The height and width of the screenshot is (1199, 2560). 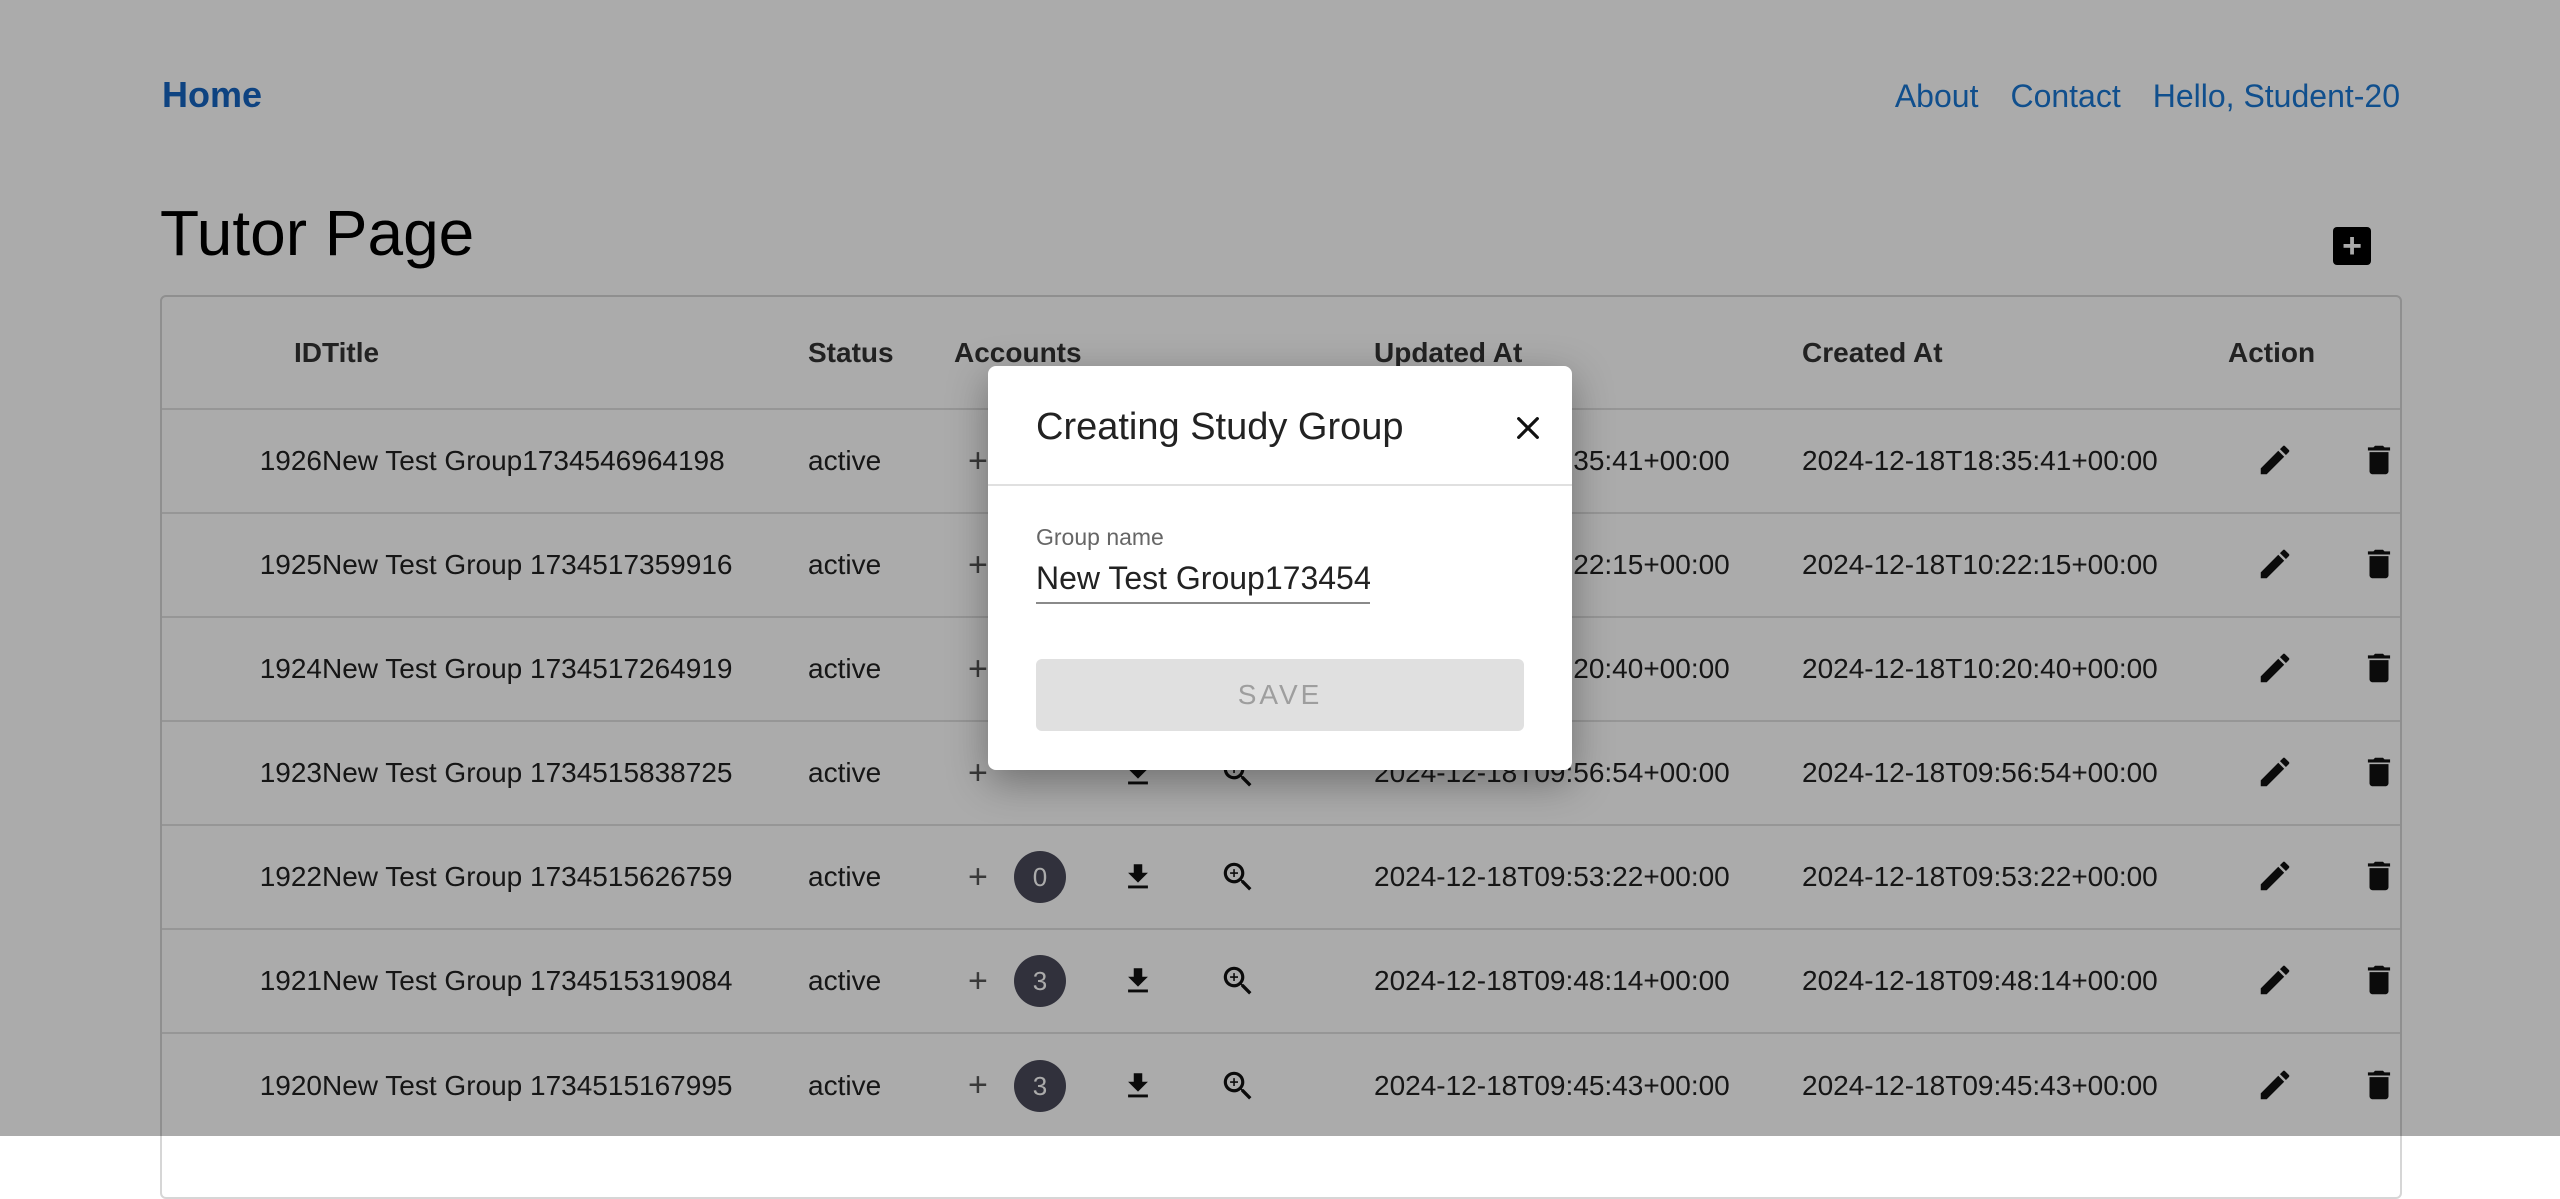 What do you see at coordinates (1280, 695) in the screenshot?
I see `save-button: SAVE` at bounding box center [1280, 695].